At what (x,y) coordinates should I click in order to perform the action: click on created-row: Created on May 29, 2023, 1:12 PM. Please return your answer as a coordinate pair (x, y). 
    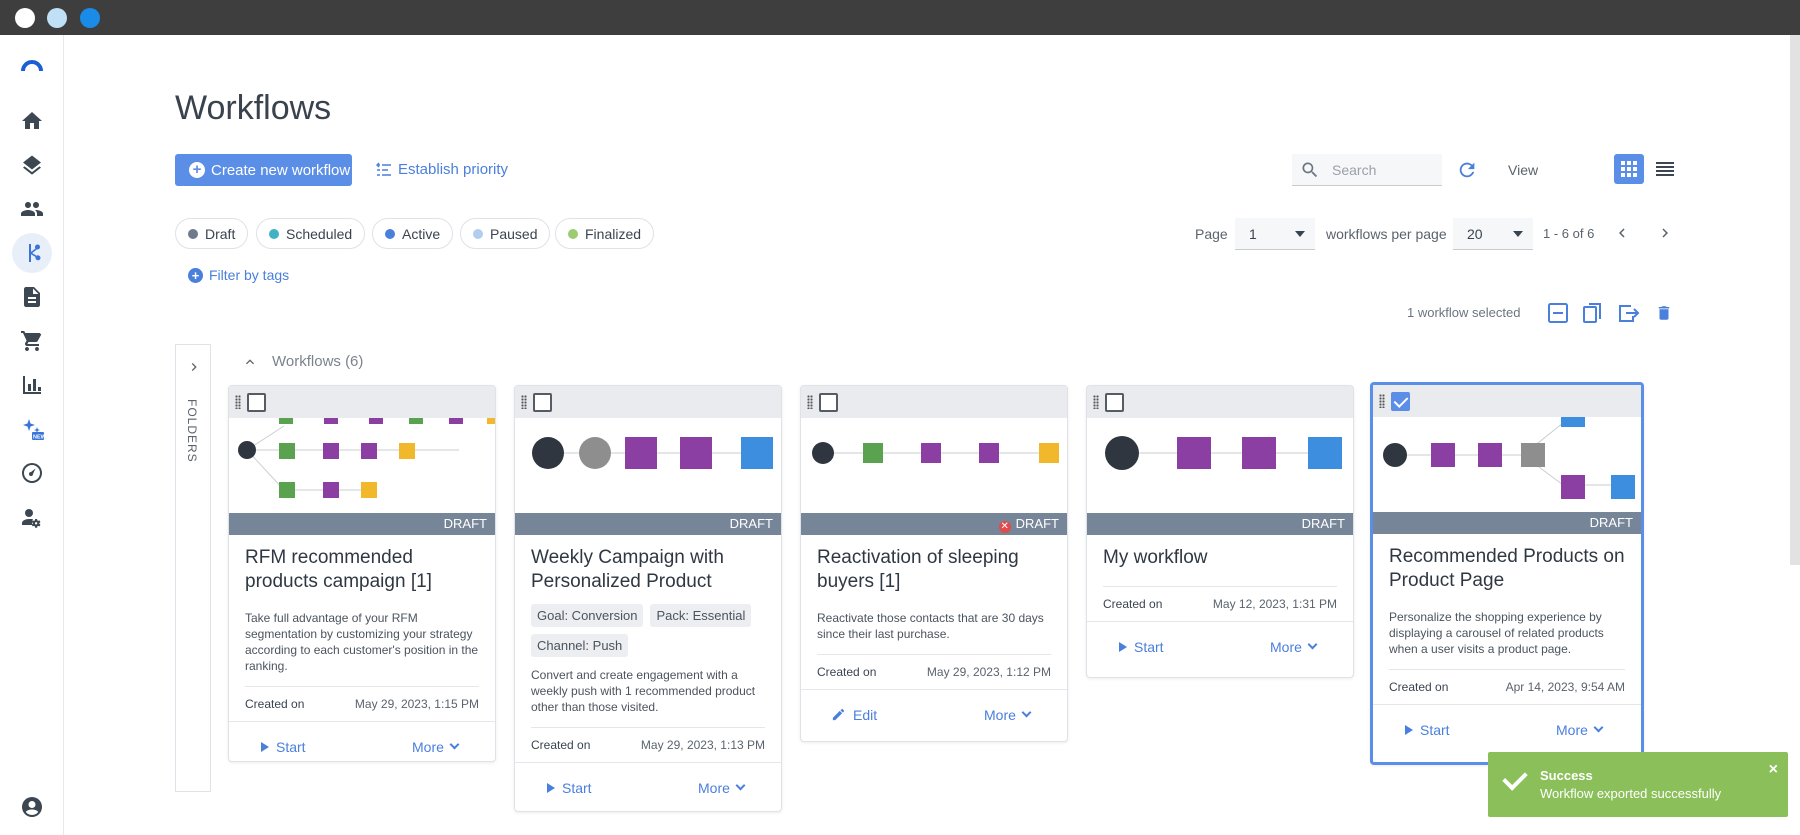
    Looking at the image, I should click on (934, 666).